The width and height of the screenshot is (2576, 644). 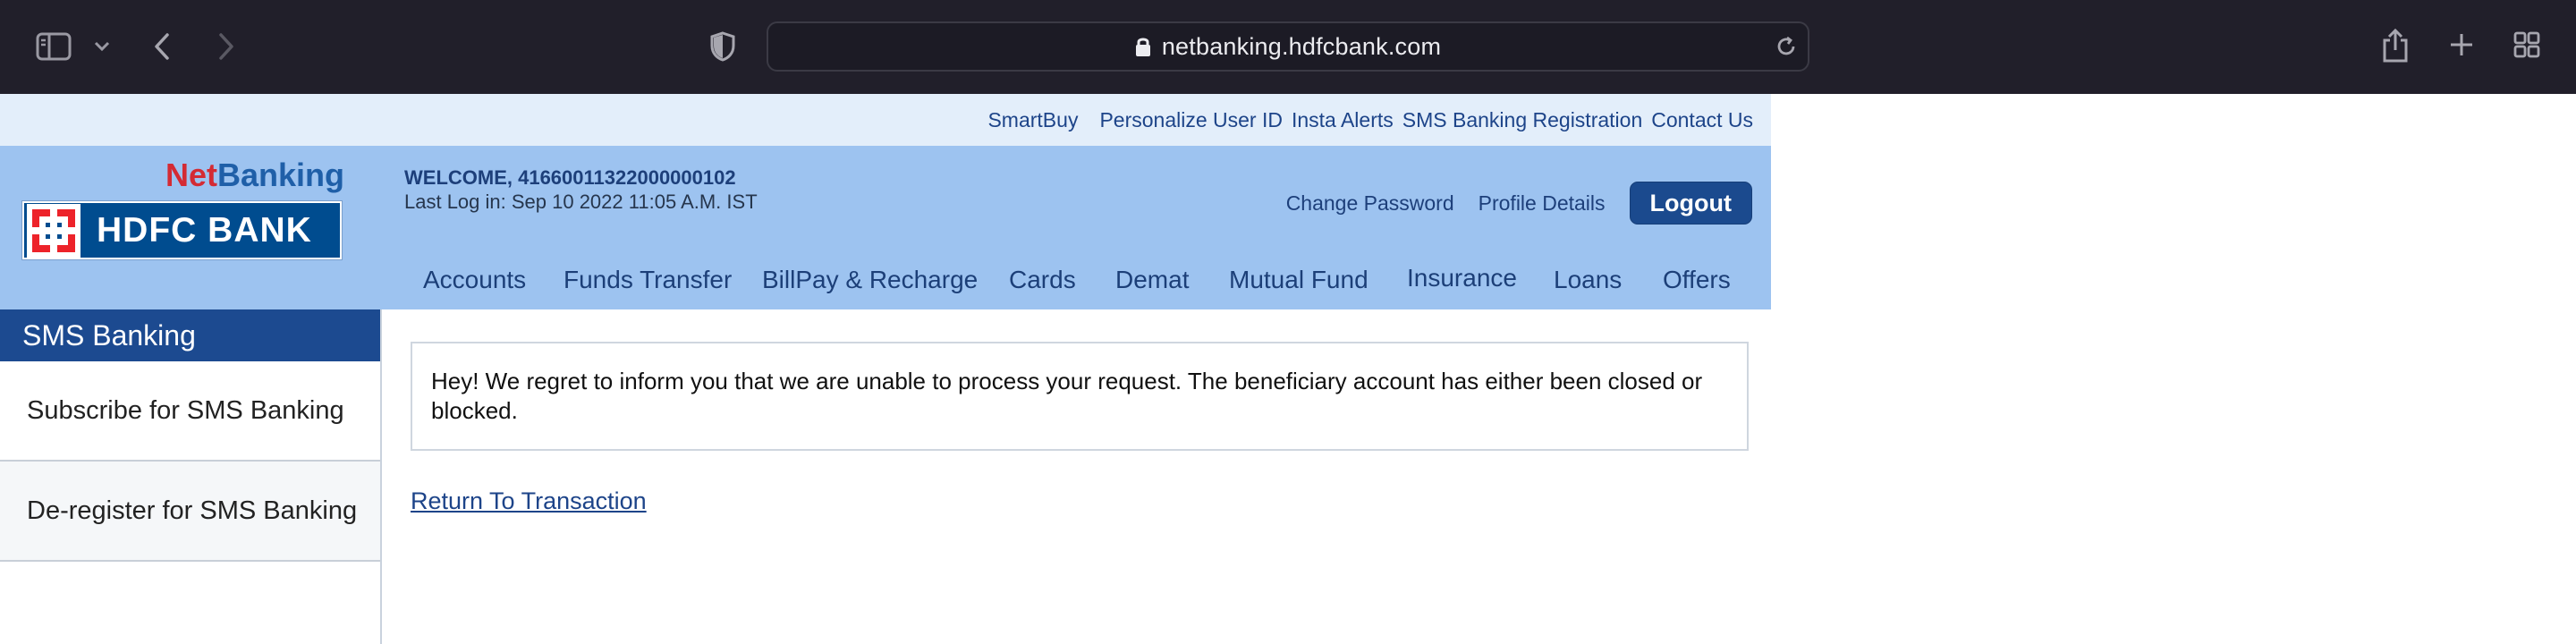 What do you see at coordinates (53, 46) in the screenshot?
I see `sidebar-toggle-icon` at bounding box center [53, 46].